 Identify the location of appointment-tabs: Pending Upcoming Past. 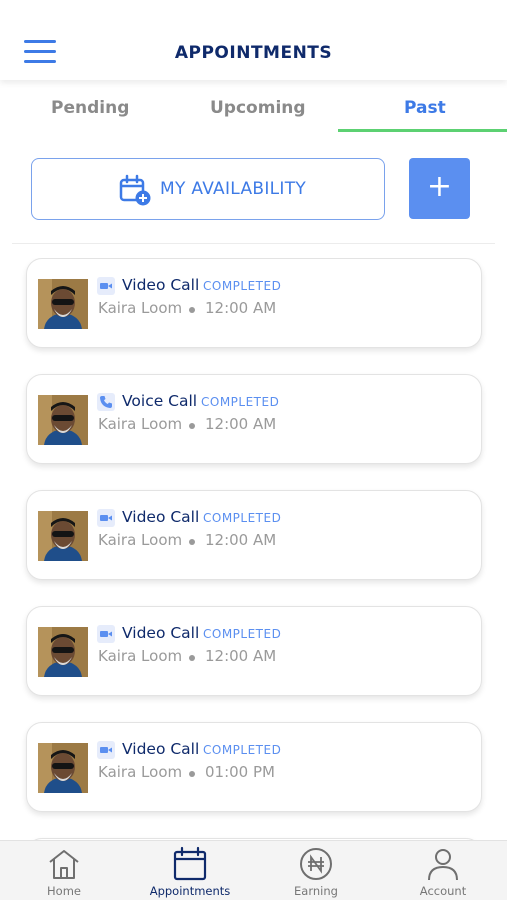
(253, 107).